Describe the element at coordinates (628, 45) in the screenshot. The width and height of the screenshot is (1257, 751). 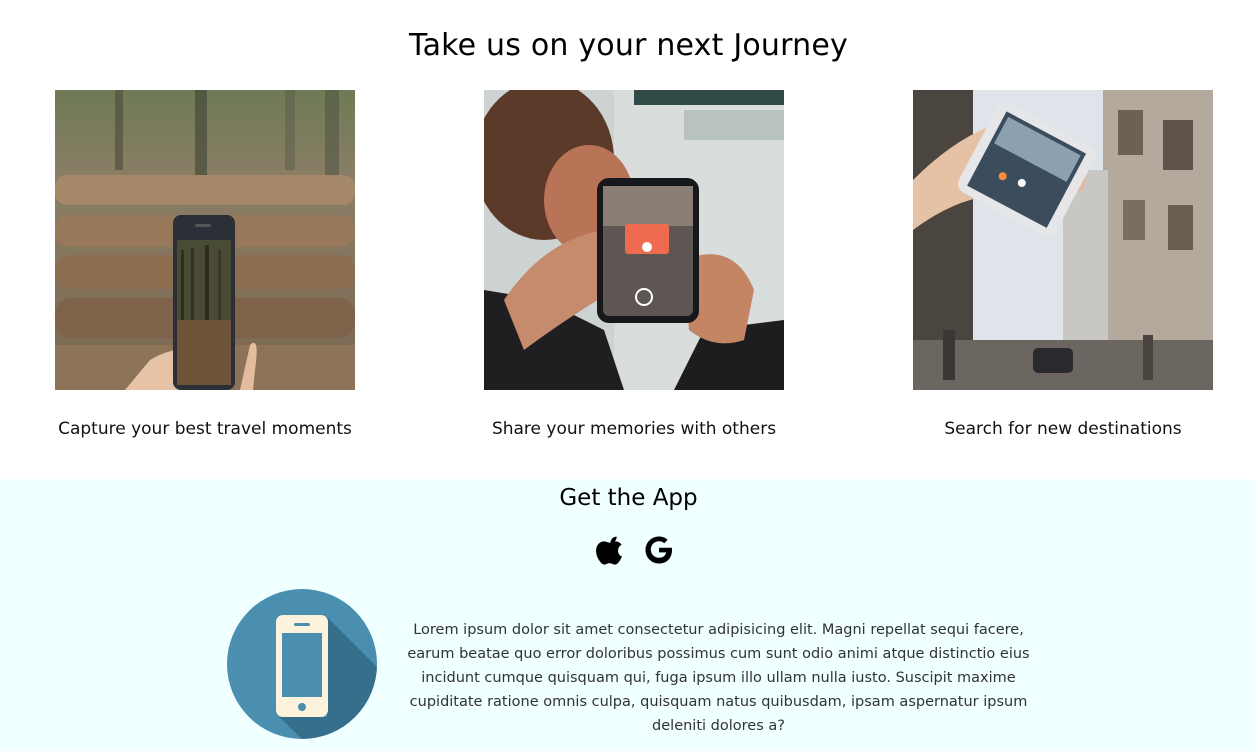
I see `journey-title: Take us on your next Journey` at that location.